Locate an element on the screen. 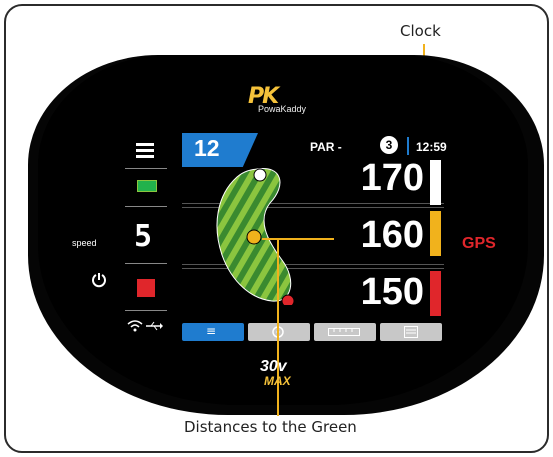 The image size is (553, 457). distances-callout: Distances to the Green is located at coordinates (270, 427).